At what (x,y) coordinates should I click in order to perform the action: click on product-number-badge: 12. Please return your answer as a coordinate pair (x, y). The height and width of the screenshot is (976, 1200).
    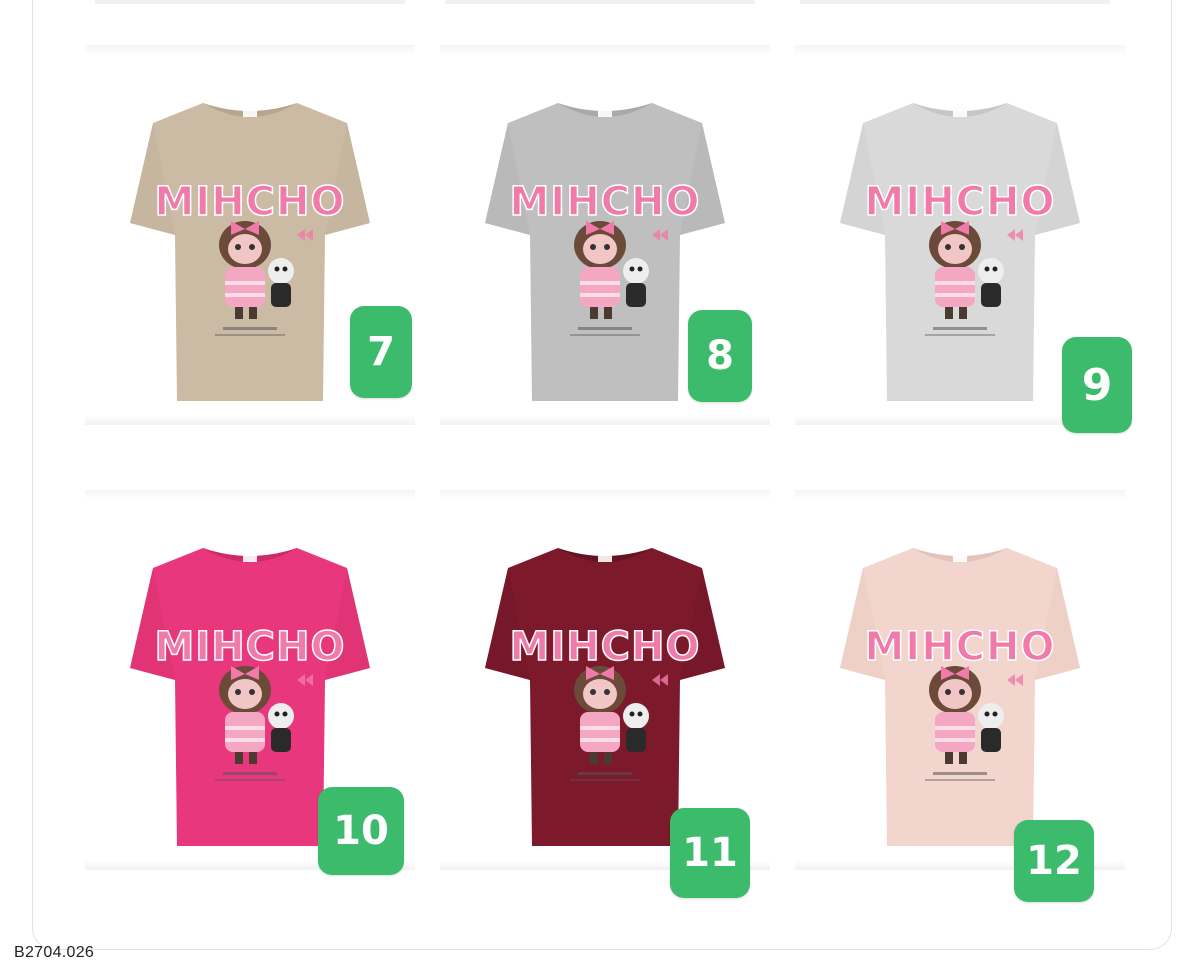
    Looking at the image, I should click on (1054, 861).